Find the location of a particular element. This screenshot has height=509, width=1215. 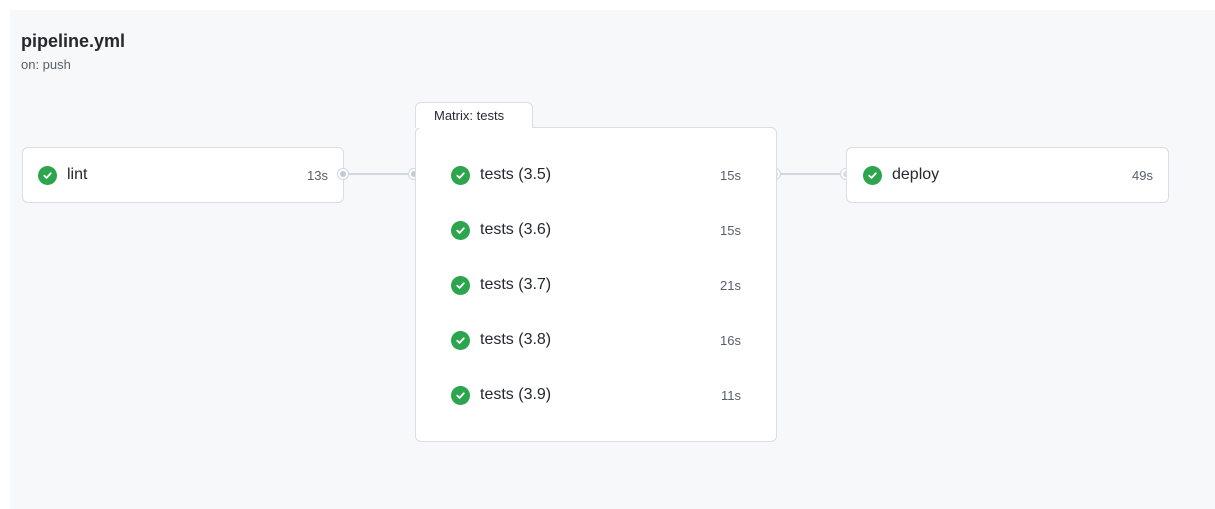

job-name: tests (3.9) is located at coordinates (516, 394).